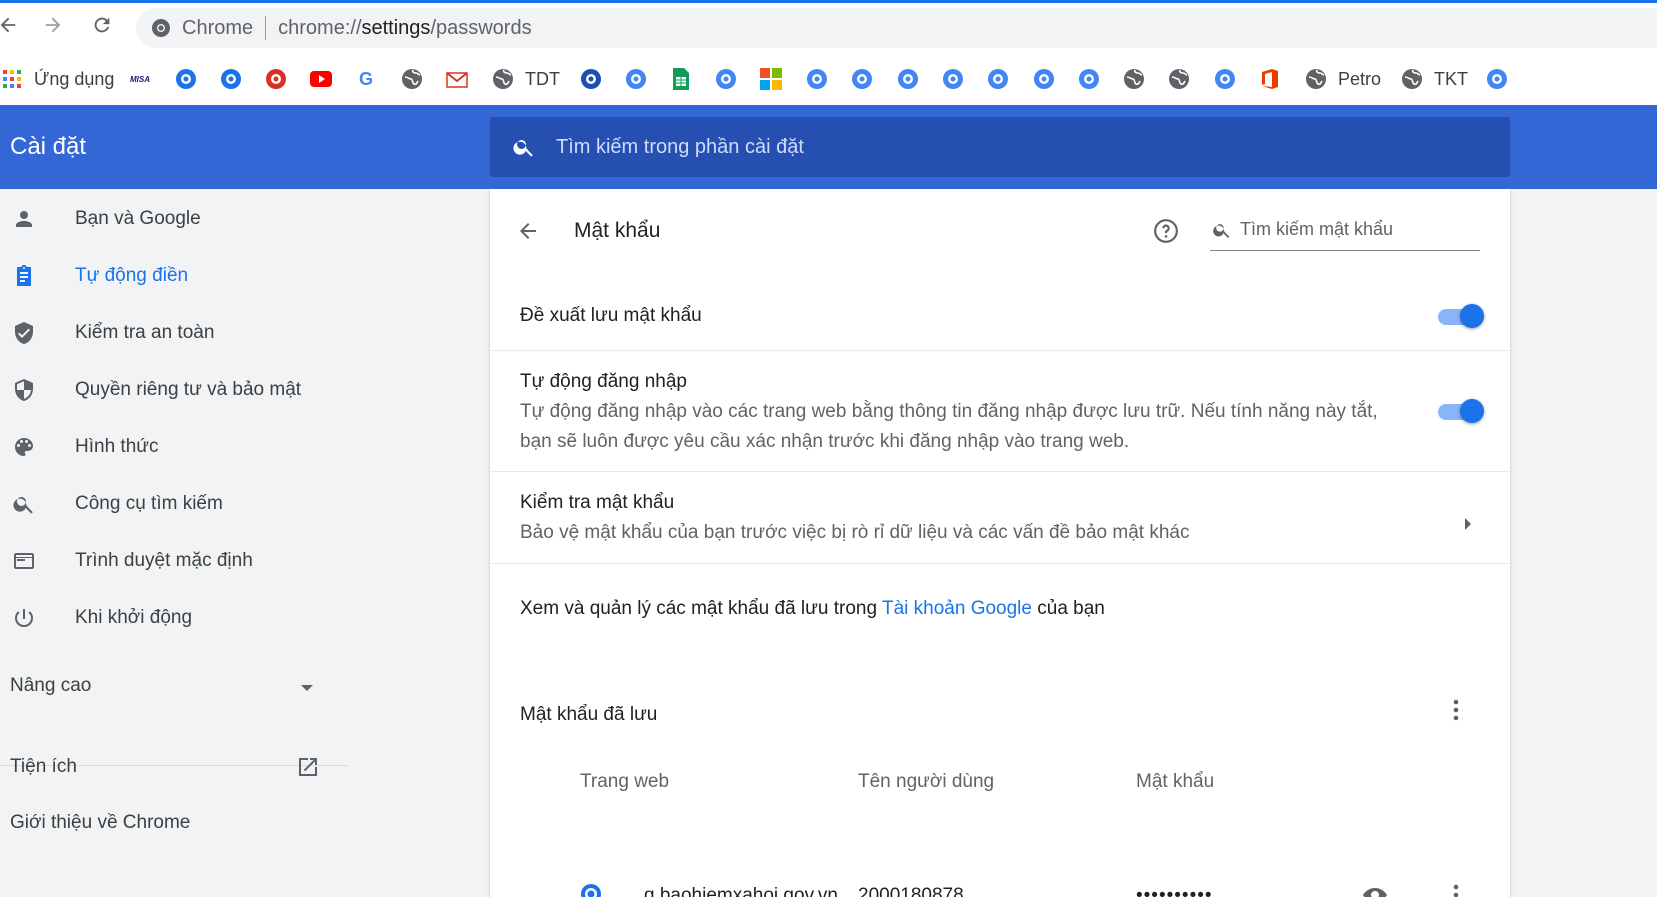 This screenshot has width=1657, height=897. I want to click on sidebar-item-appearance: Hình thức, so click(175, 447).